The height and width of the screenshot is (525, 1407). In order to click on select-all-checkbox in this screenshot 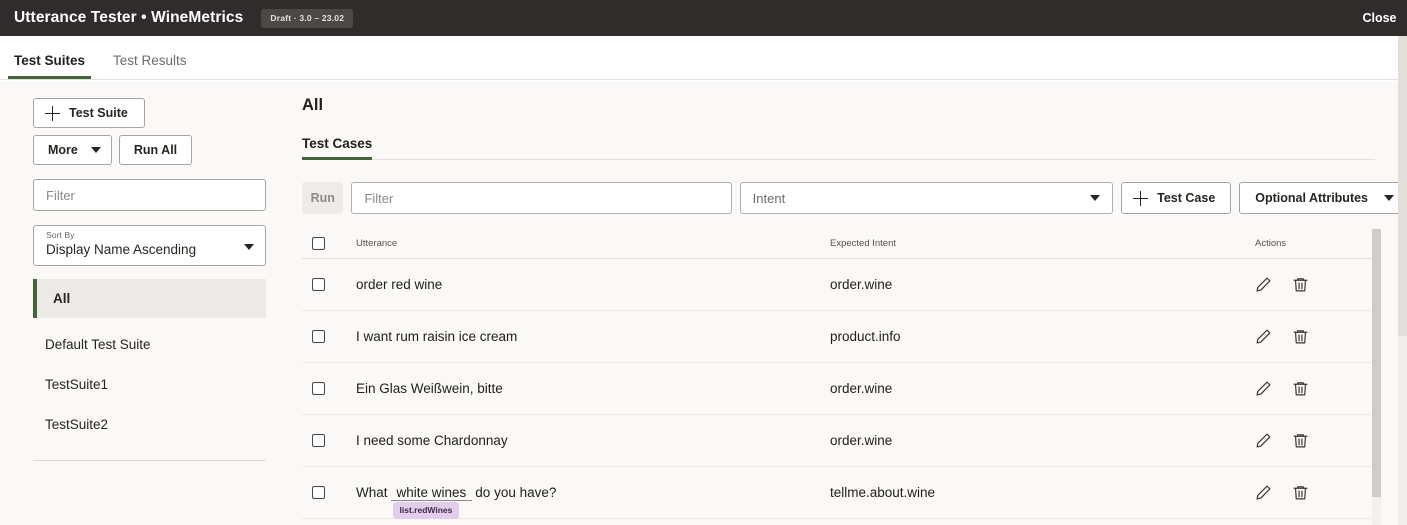, I will do `click(318, 243)`.